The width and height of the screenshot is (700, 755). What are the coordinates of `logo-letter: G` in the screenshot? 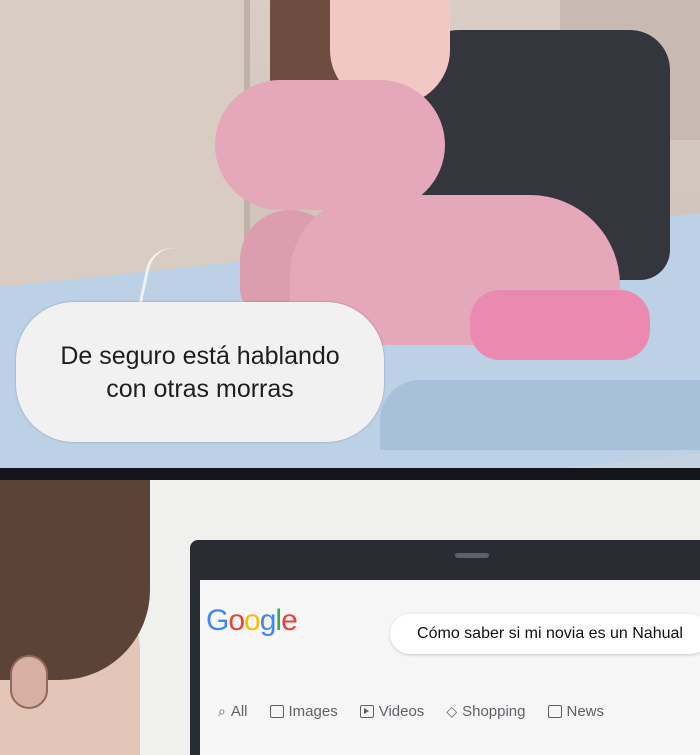 It's located at (217, 620).